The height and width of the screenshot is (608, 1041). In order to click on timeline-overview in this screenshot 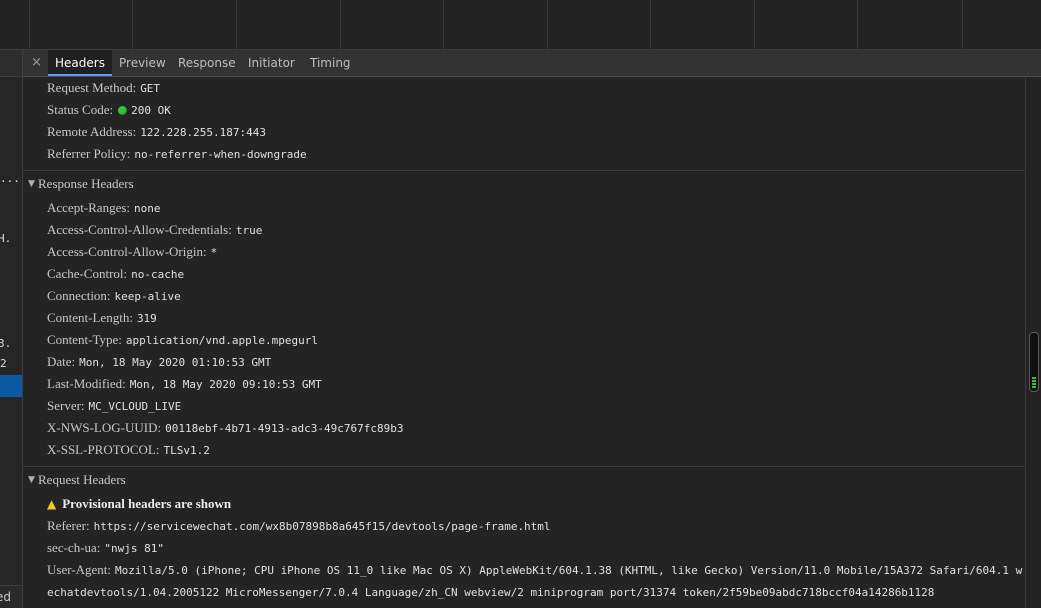, I will do `click(520, 25)`.